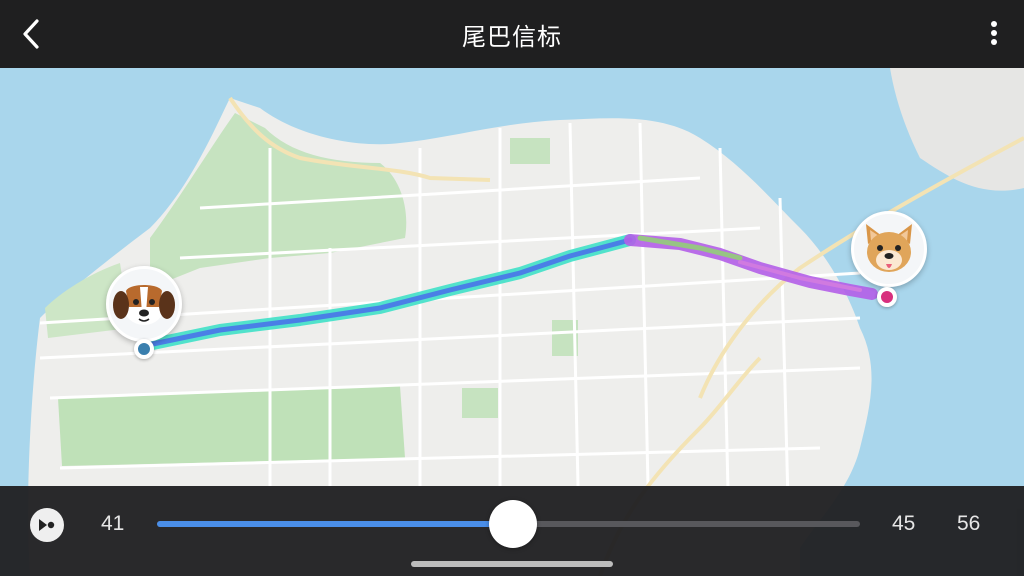  What do you see at coordinates (144, 349) in the screenshot?
I see `start-pin` at bounding box center [144, 349].